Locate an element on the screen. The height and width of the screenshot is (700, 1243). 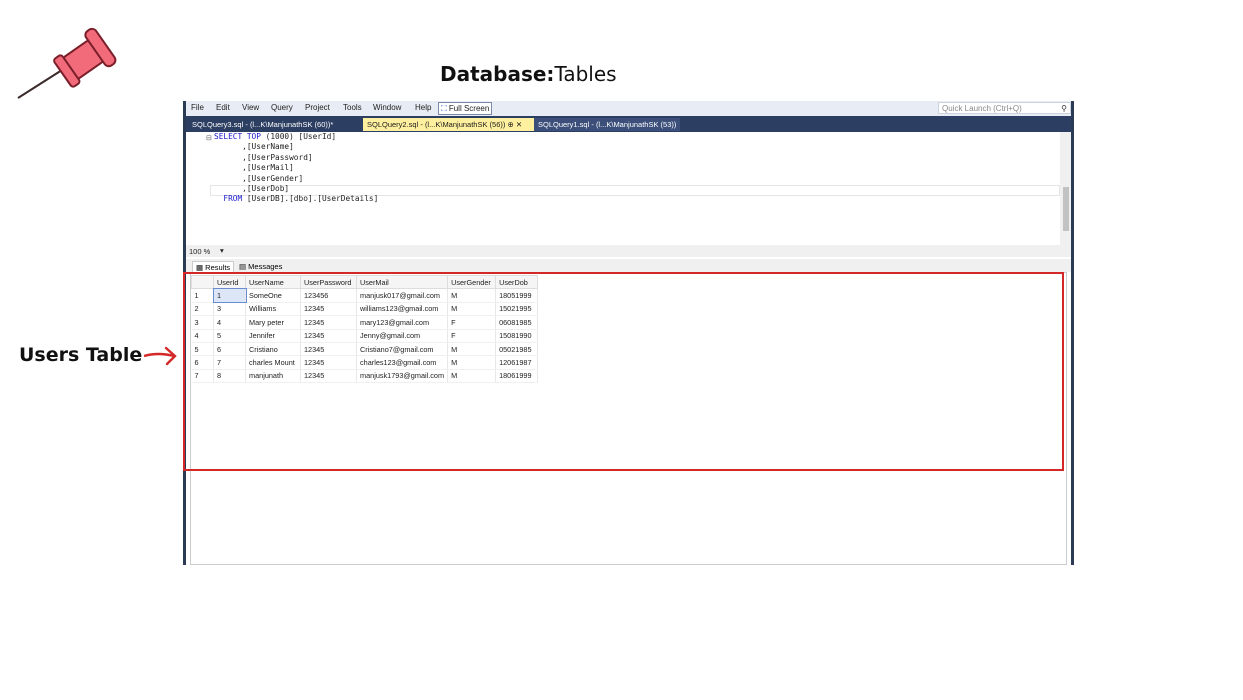
zoom-level: 100 % is located at coordinates (199, 251).